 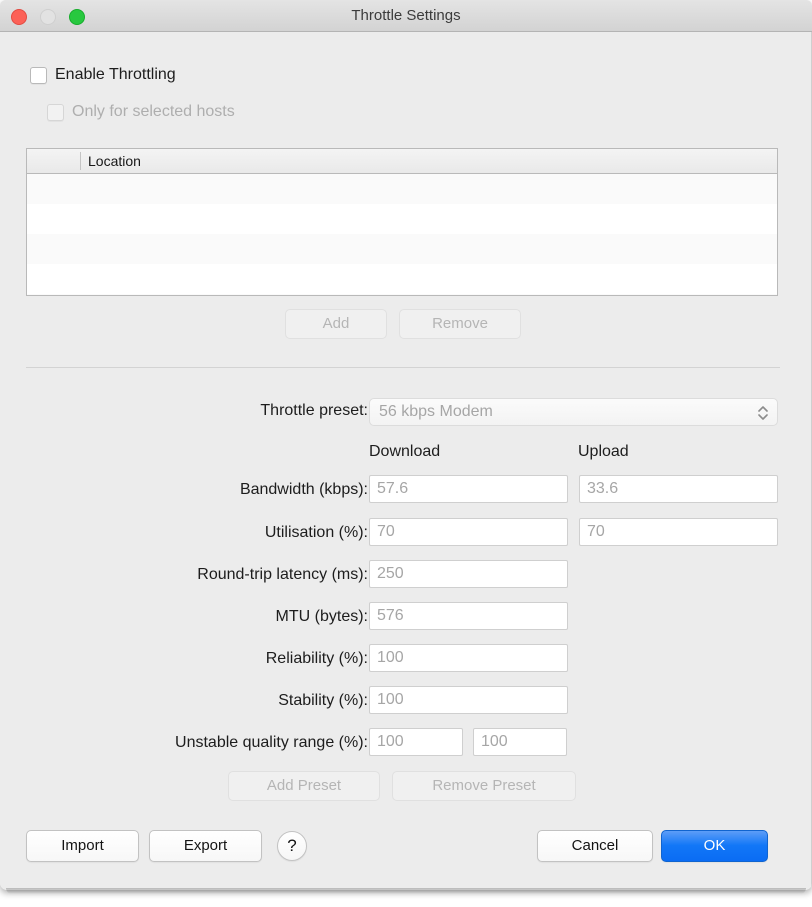 What do you see at coordinates (38, 75) in the screenshot?
I see `enable-throttling-checkbox` at bounding box center [38, 75].